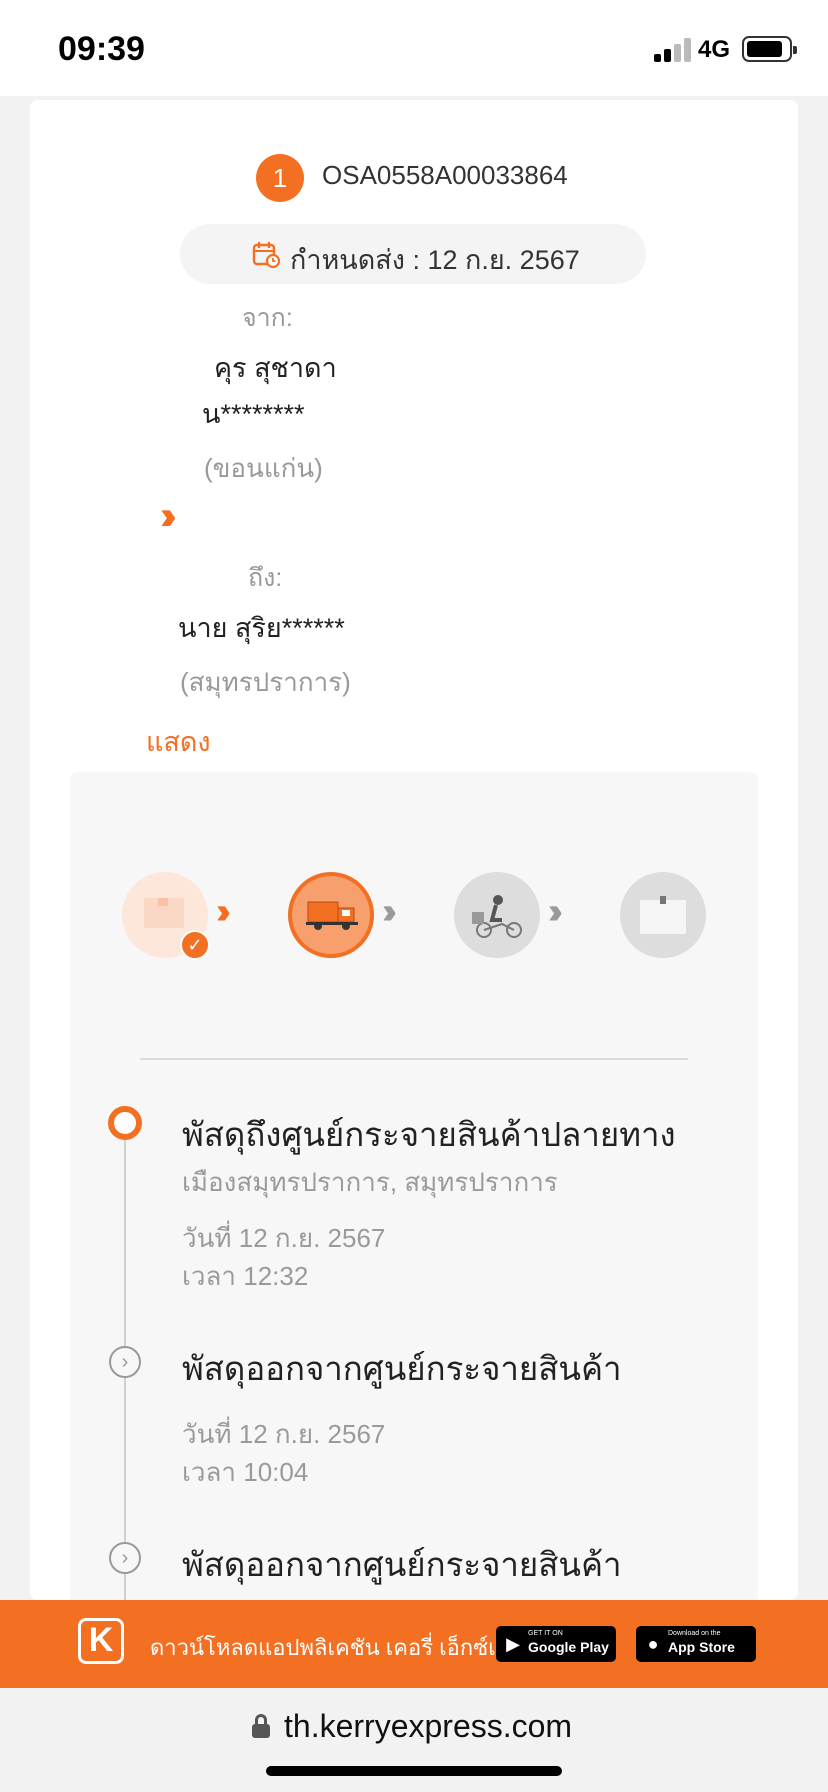 This screenshot has height=1792, width=828. What do you see at coordinates (714, 49) in the screenshot?
I see `network-type: 4G` at bounding box center [714, 49].